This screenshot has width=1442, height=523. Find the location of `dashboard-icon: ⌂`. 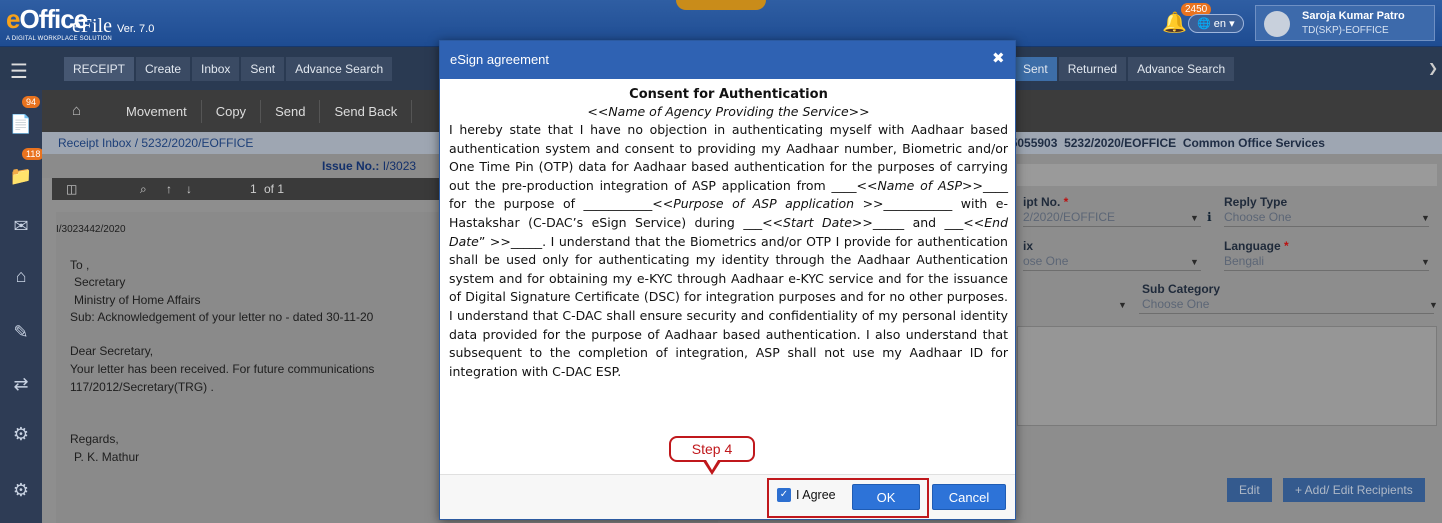

dashboard-icon: ⌂ is located at coordinates (21, 278).